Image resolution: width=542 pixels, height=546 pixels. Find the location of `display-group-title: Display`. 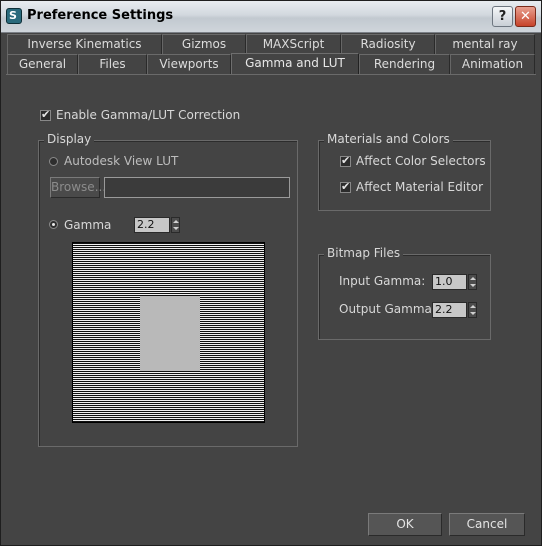

display-group-title: Display is located at coordinates (69, 139).